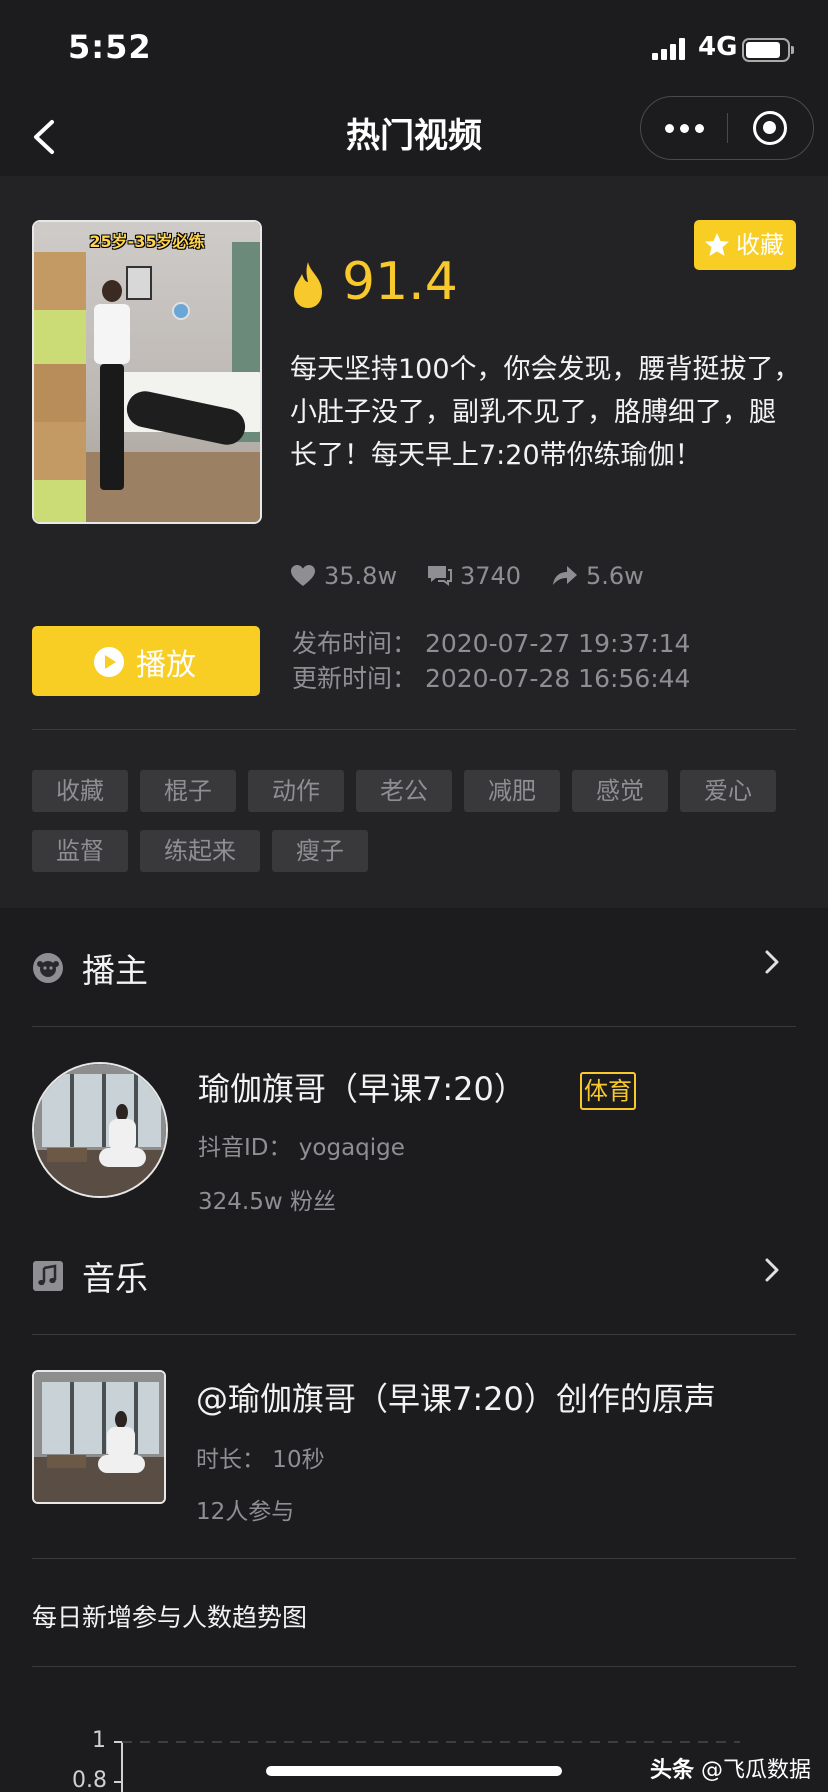 This screenshot has width=828, height=1792. What do you see at coordinates (400, 282) in the screenshot?
I see `heat-score-value: 91.4` at bounding box center [400, 282].